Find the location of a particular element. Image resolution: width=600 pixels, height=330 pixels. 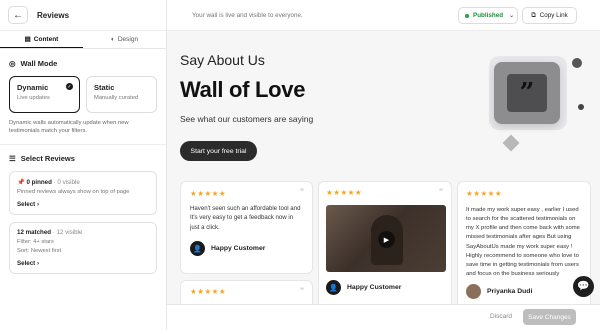

tab-design: ◐ Design is located at coordinates (124, 39).